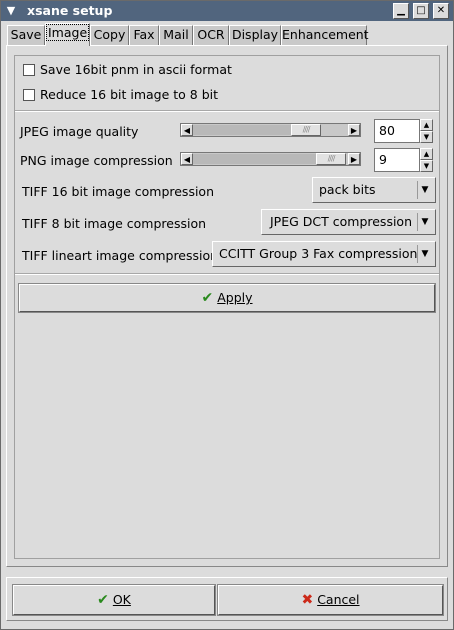  What do you see at coordinates (397, 131) in the screenshot?
I see `jpeg-quality-value: 80` at bounding box center [397, 131].